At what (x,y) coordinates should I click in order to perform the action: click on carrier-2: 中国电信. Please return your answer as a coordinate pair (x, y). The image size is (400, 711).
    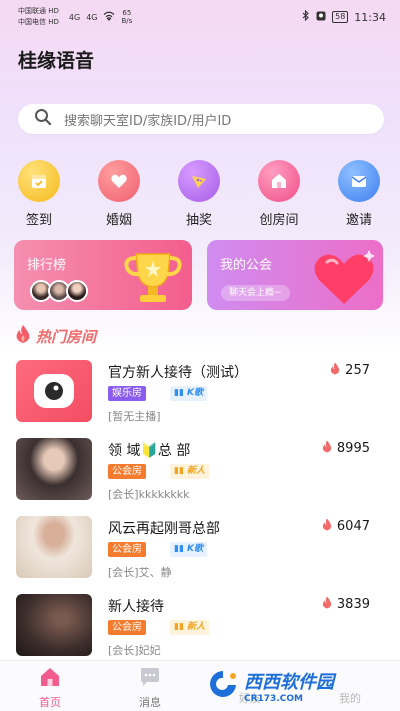
    Looking at the image, I should click on (32, 22).